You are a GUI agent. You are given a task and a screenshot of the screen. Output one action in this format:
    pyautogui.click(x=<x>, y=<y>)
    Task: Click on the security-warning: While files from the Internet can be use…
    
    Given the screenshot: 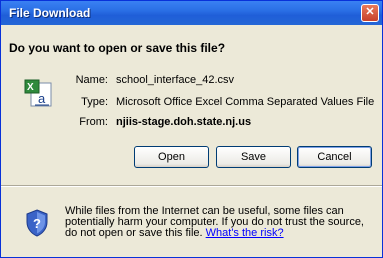 What is the action you would take?
    pyautogui.click(x=220, y=222)
    